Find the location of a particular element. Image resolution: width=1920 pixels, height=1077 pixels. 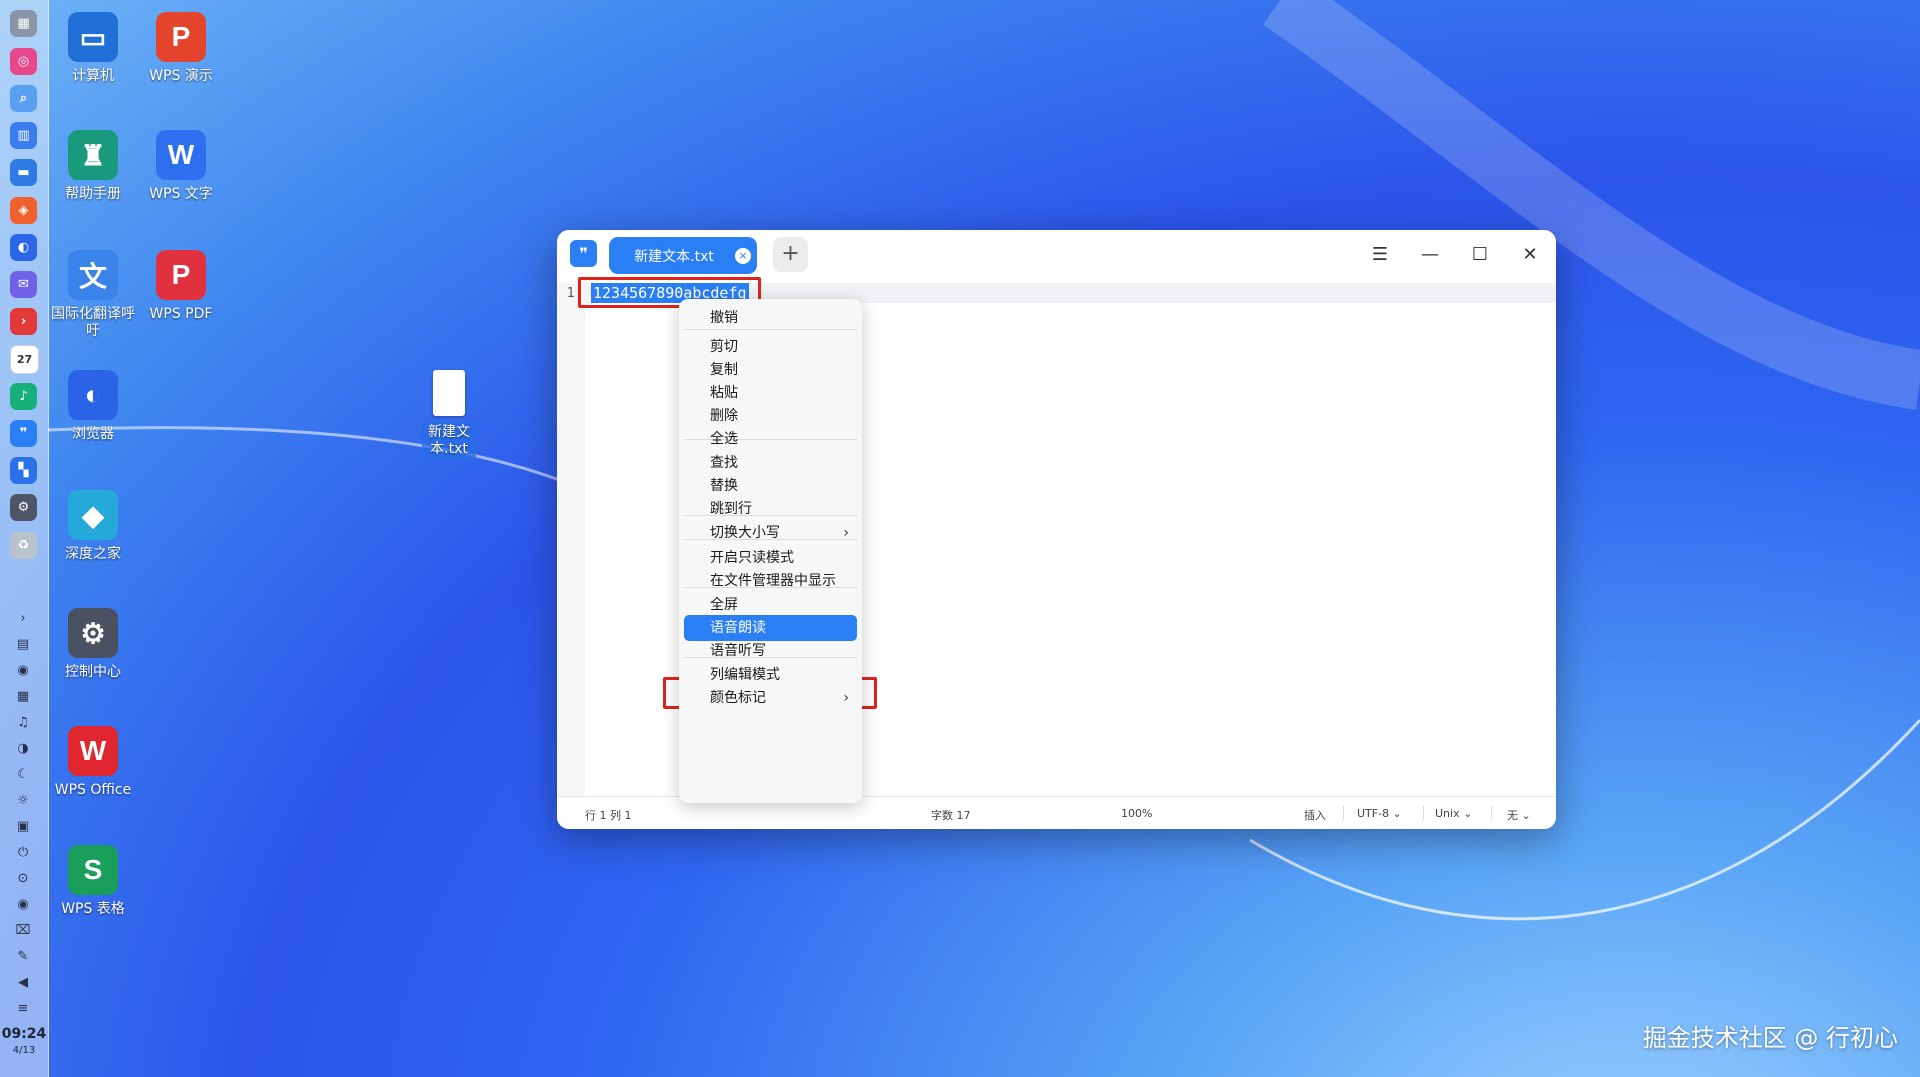

desktop-icon-wps-presentation: P WPS 演示 is located at coordinates (181, 48).